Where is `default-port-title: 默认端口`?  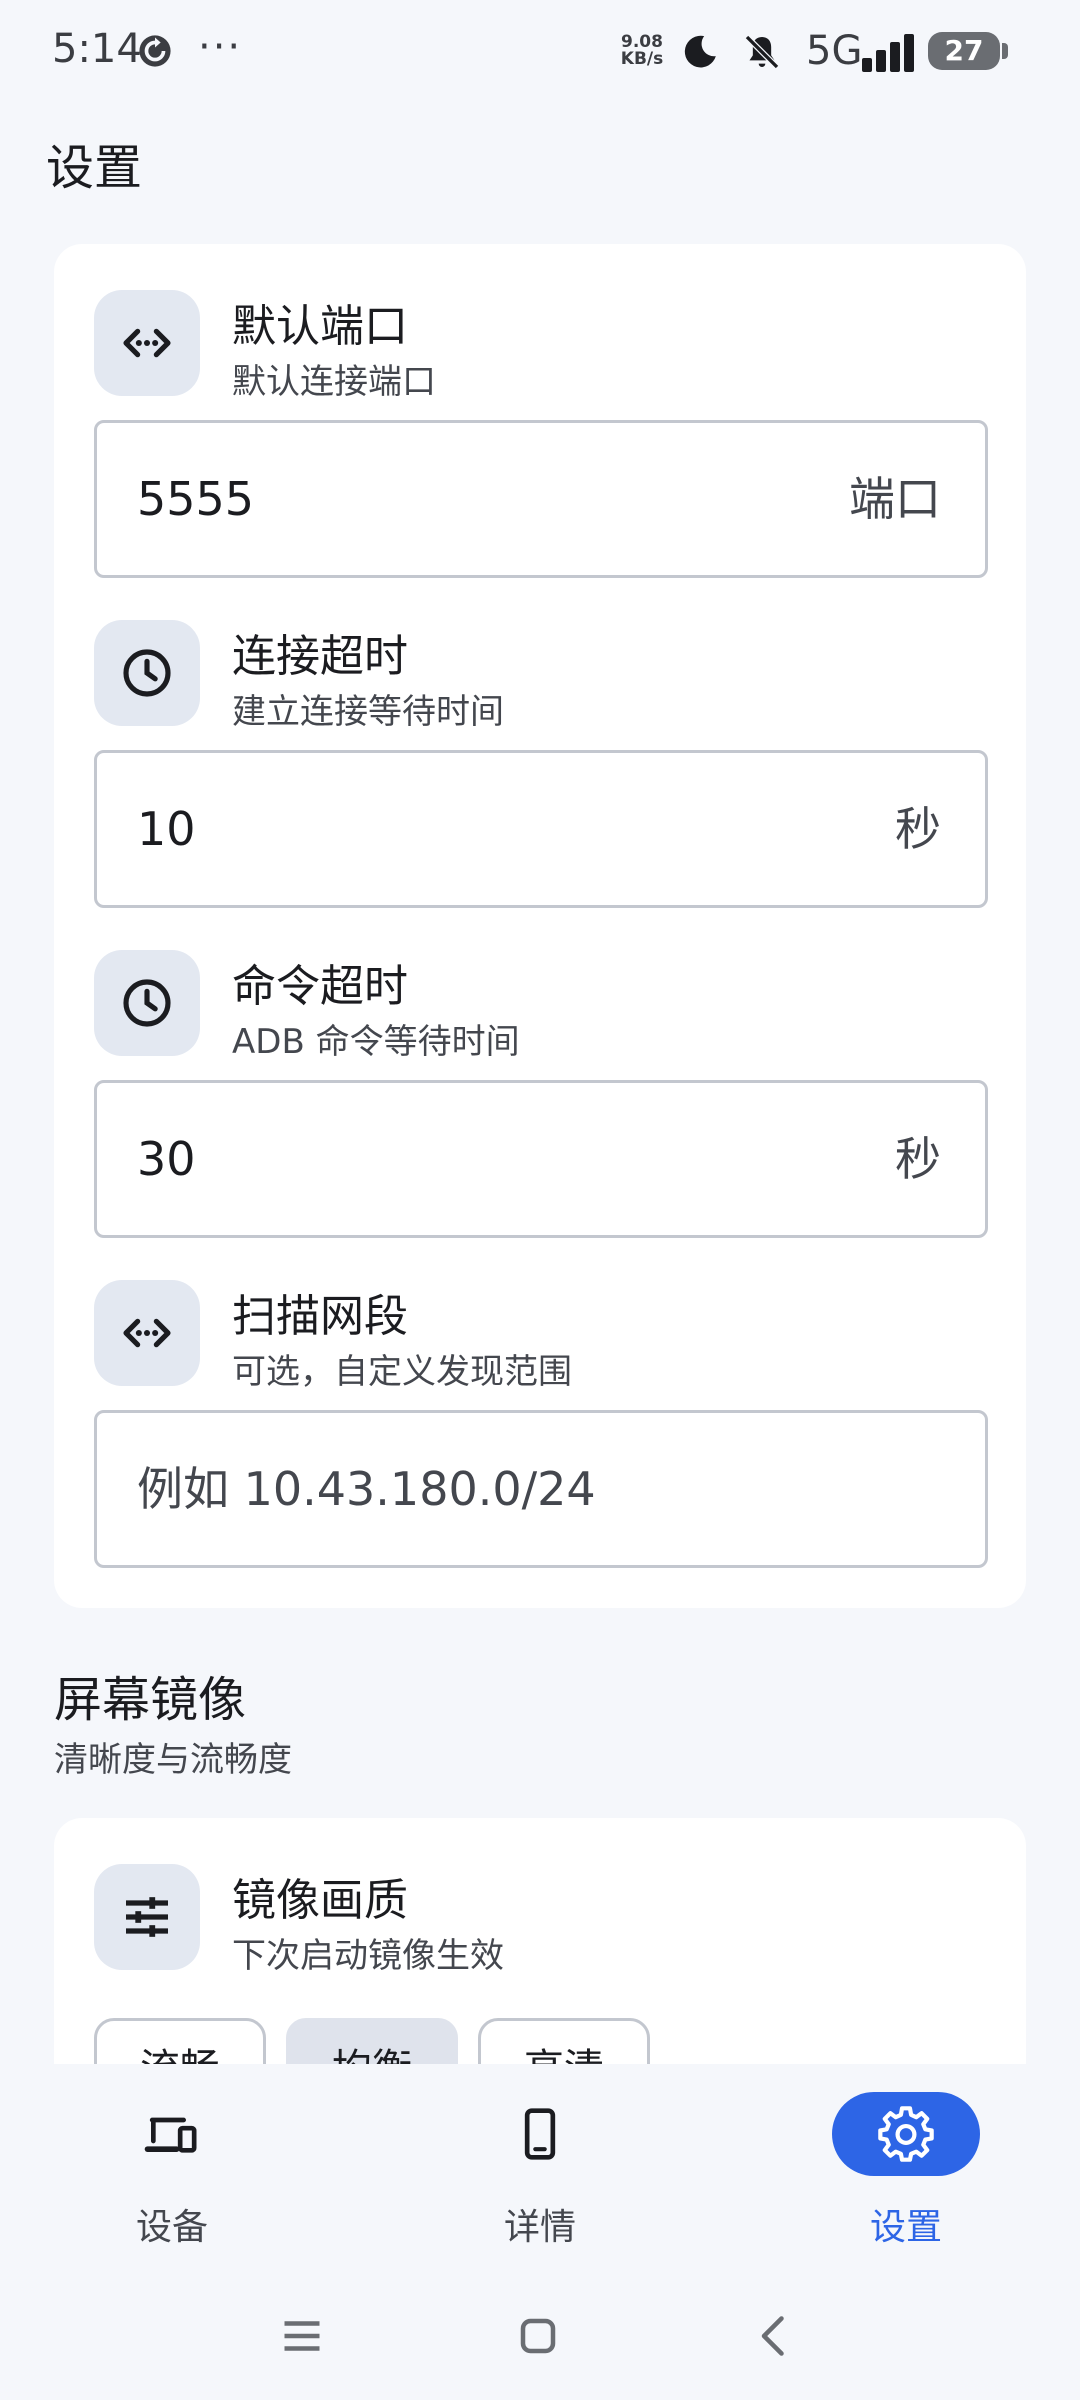 default-port-title: 默认端口 is located at coordinates (320, 326).